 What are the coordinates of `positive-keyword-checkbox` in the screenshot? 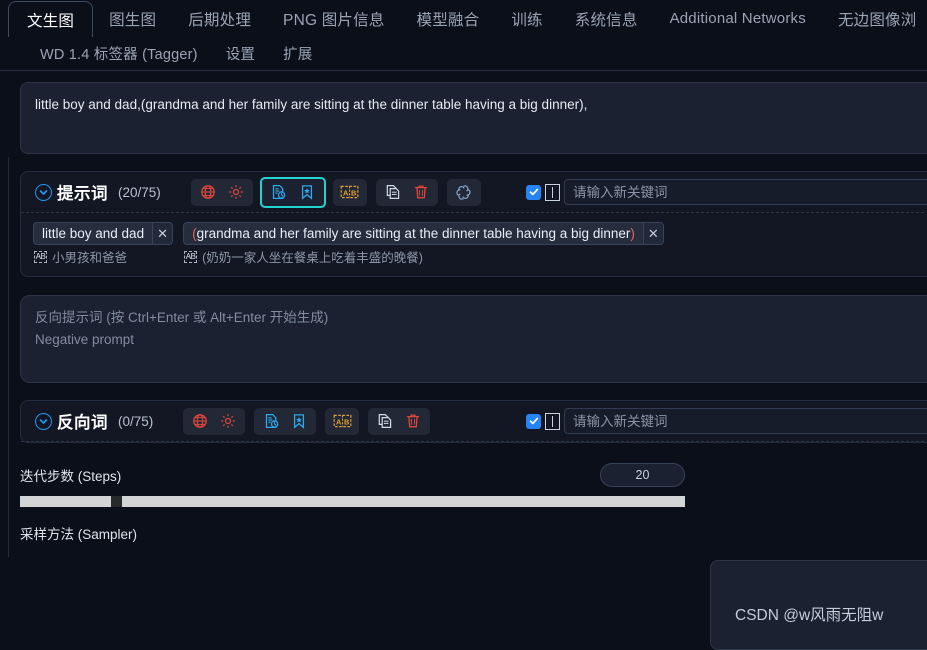 It's located at (533, 192).